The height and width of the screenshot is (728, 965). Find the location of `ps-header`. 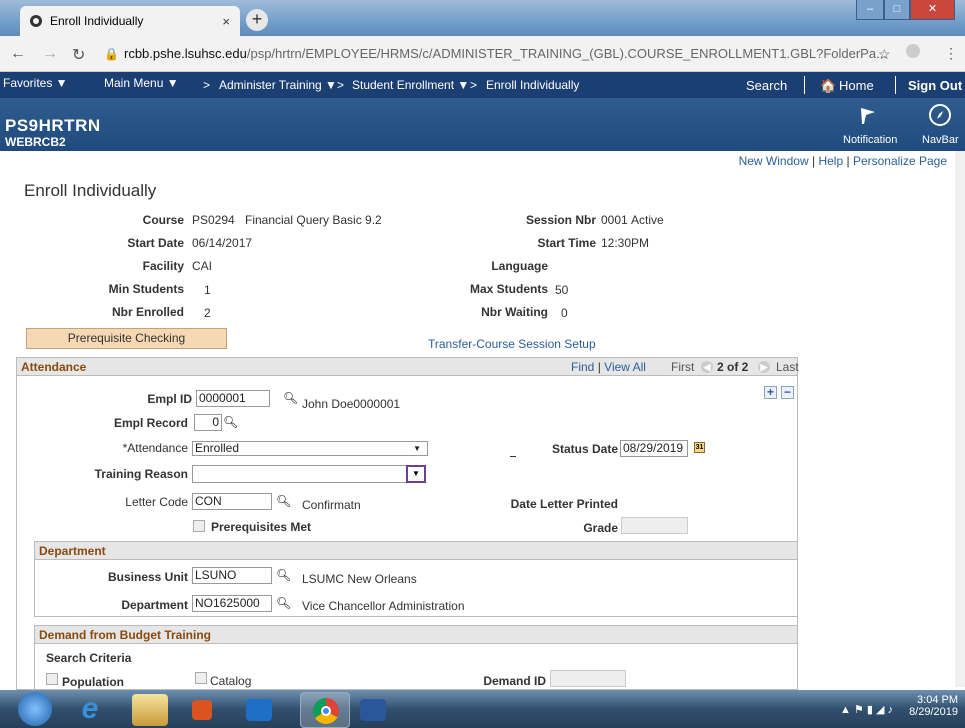

ps-header is located at coordinates (482, 124).